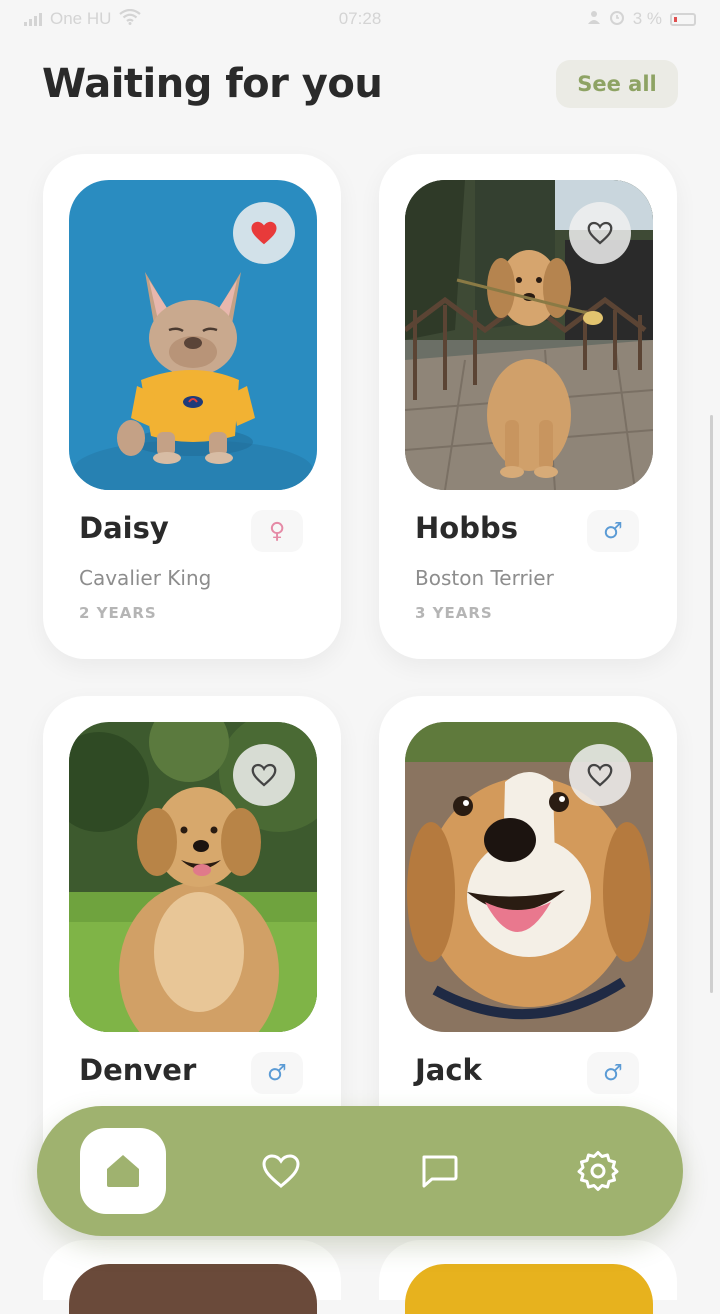 This screenshot has height=1314, width=720. Describe the element at coordinates (118, 613) in the screenshot. I see `pet-age: 2 YEARS` at that location.